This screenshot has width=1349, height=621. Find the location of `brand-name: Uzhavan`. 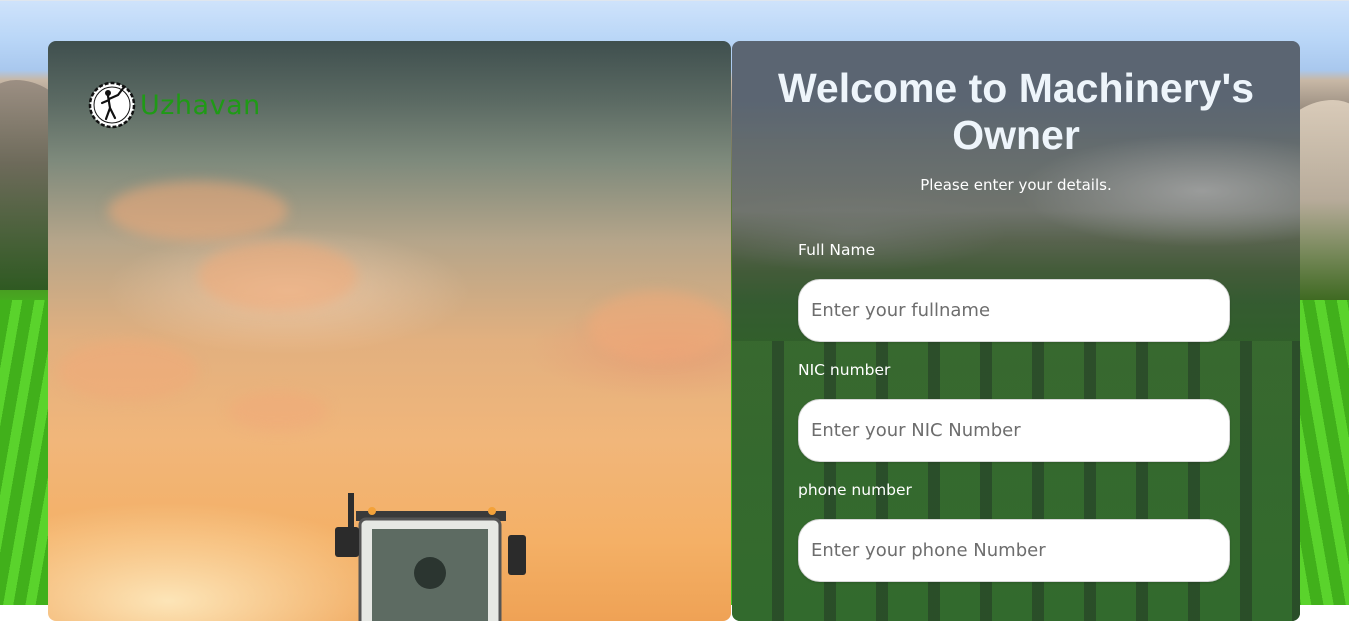

brand-name: Uzhavan is located at coordinates (200, 105).